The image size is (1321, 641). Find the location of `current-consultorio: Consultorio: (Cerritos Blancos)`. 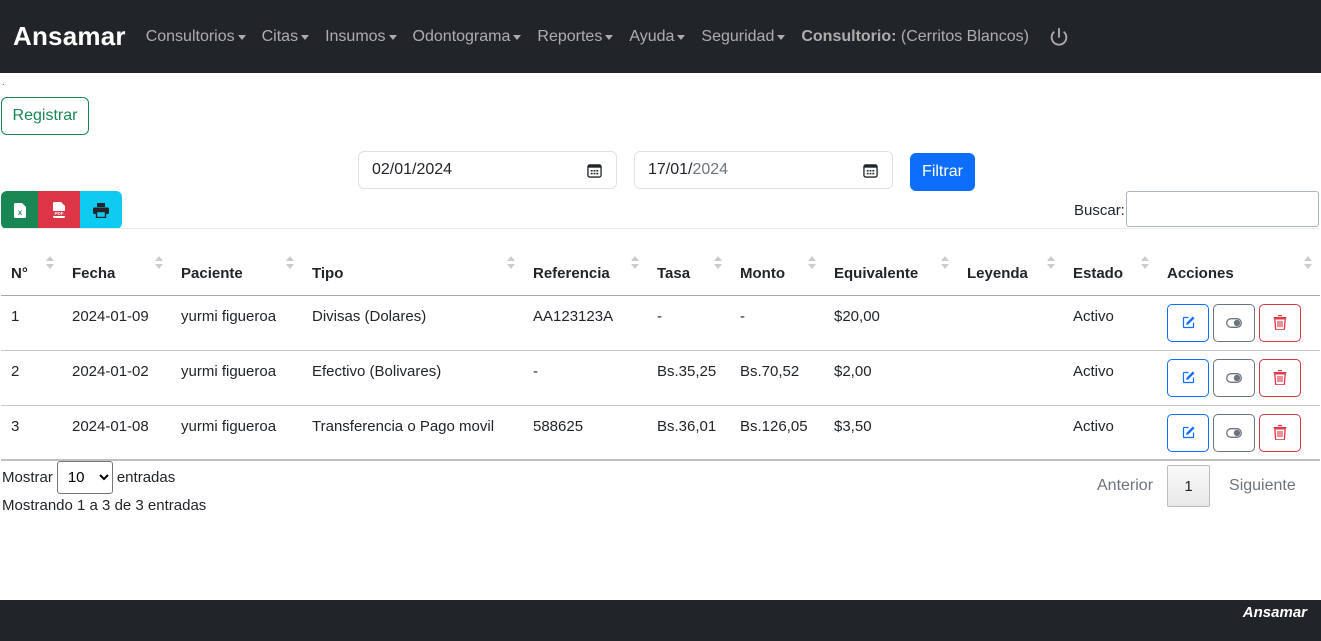

current-consultorio: Consultorio: (Cerritos Blancos) is located at coordinates (915, 37).